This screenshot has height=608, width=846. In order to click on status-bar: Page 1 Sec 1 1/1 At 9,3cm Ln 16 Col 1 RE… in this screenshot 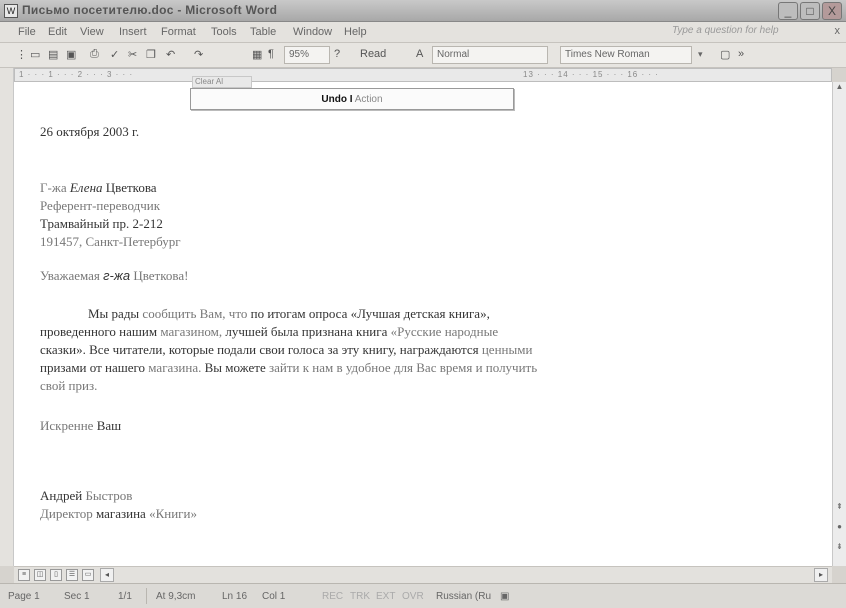, I will do `click(423, 595)`.